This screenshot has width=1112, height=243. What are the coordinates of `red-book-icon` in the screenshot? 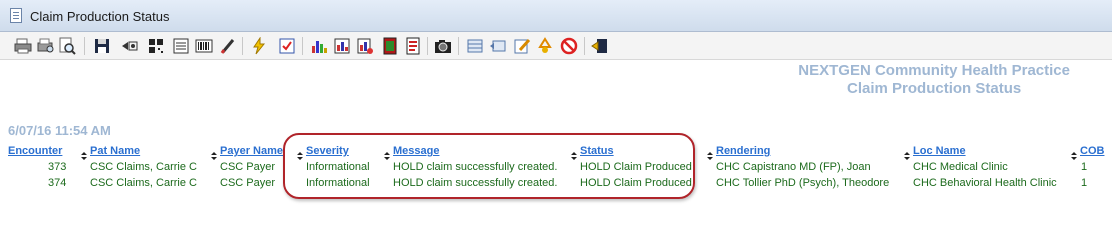 It's located at (390, 46).